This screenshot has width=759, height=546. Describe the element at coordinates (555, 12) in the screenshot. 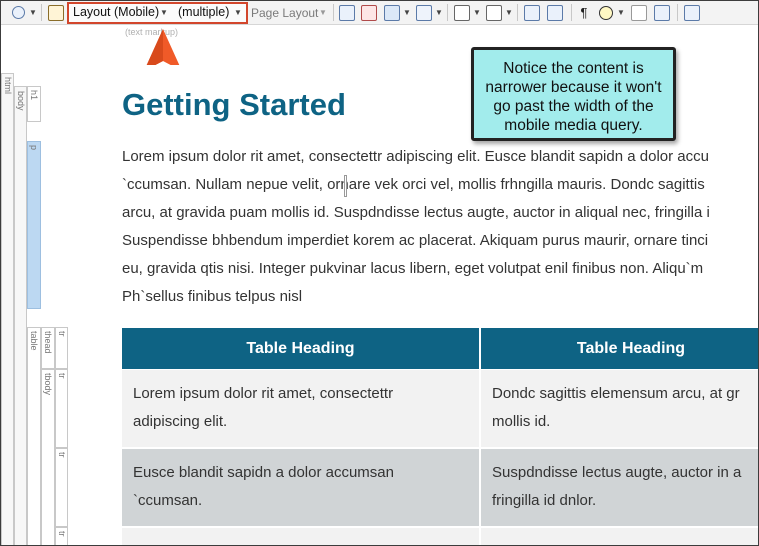

I see `concept-icon` at that location.